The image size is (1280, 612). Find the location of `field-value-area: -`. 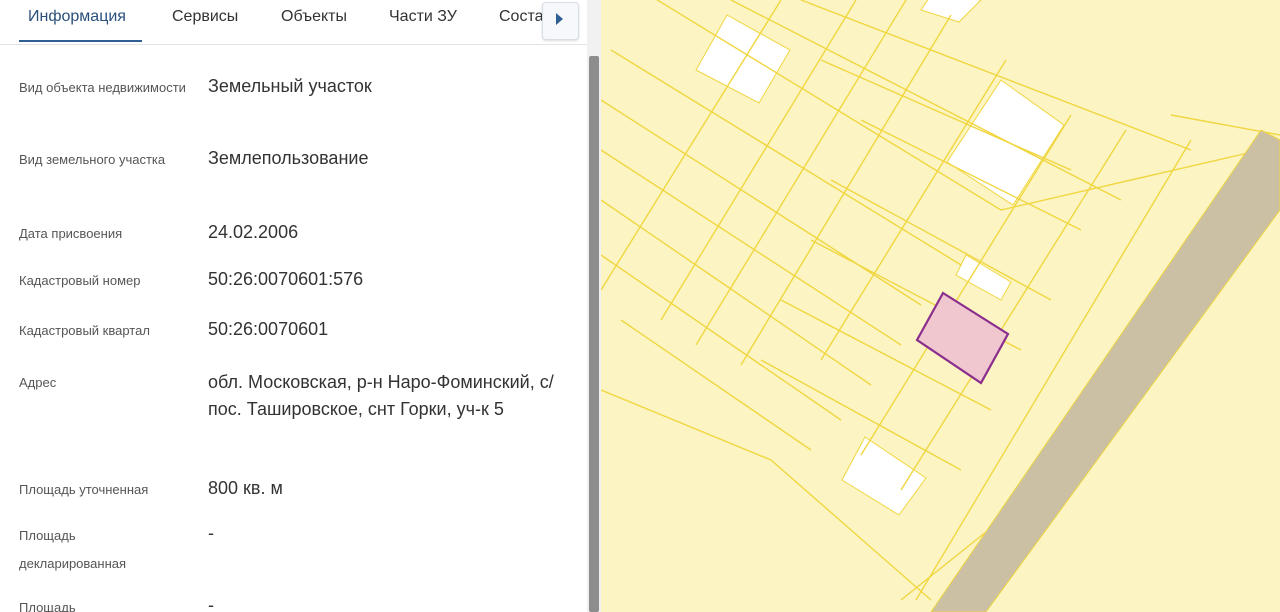

field-value-area: - is located at coordinates (211, 603).